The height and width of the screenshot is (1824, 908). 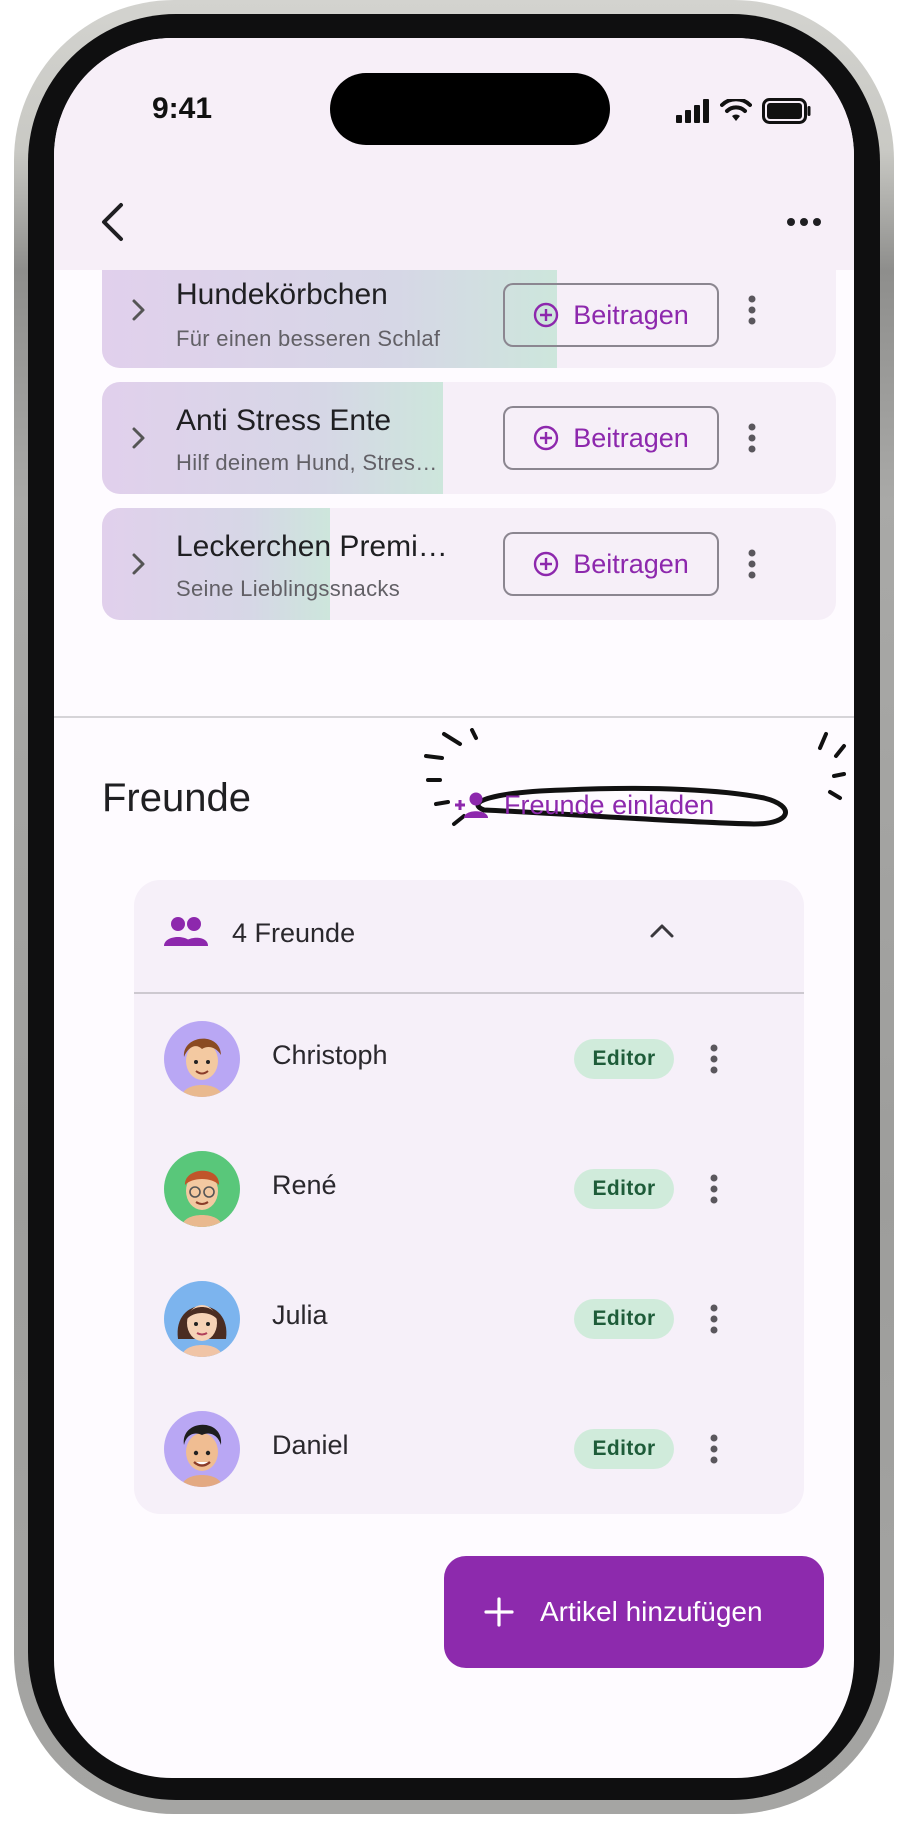 What do you see at coordinates (499, 1612) in the screenshot?
I see `plus-icon` at bounding box center [499, 1612].